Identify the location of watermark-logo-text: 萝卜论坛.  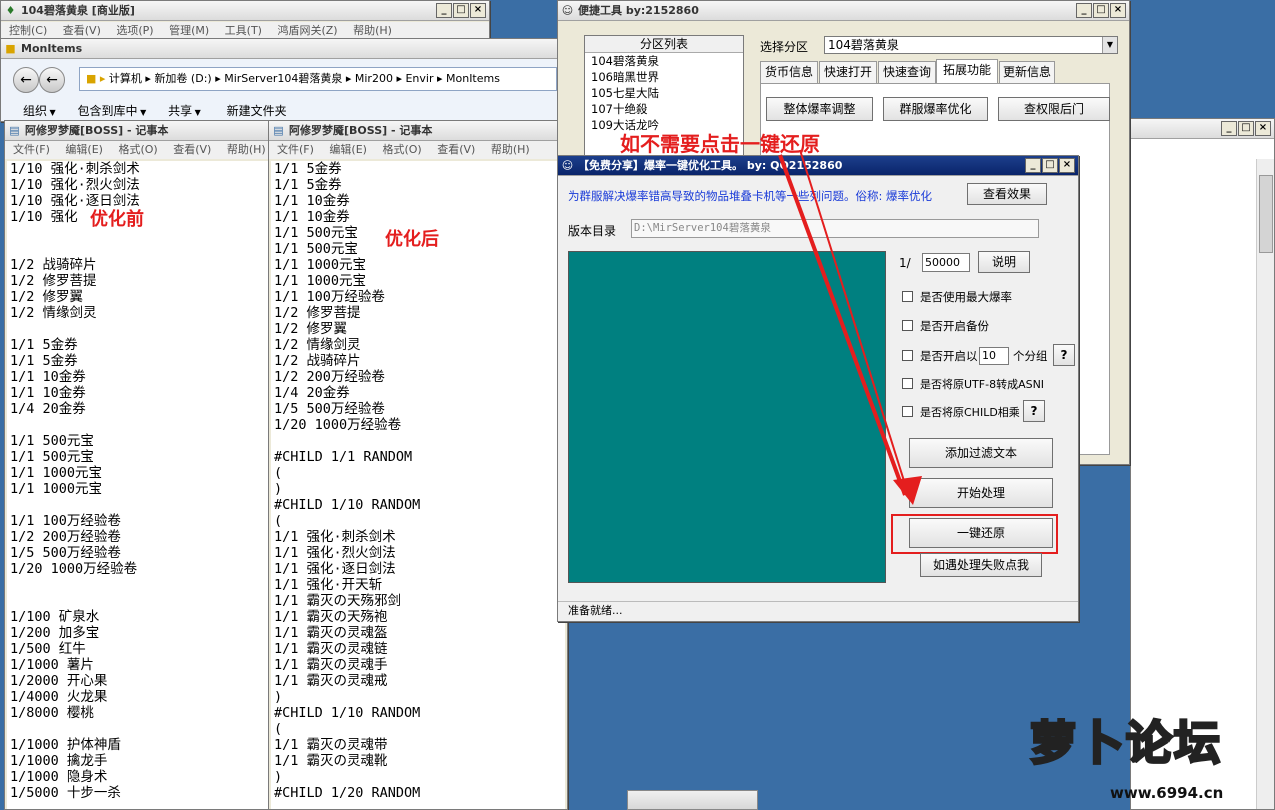
(1125, 743).